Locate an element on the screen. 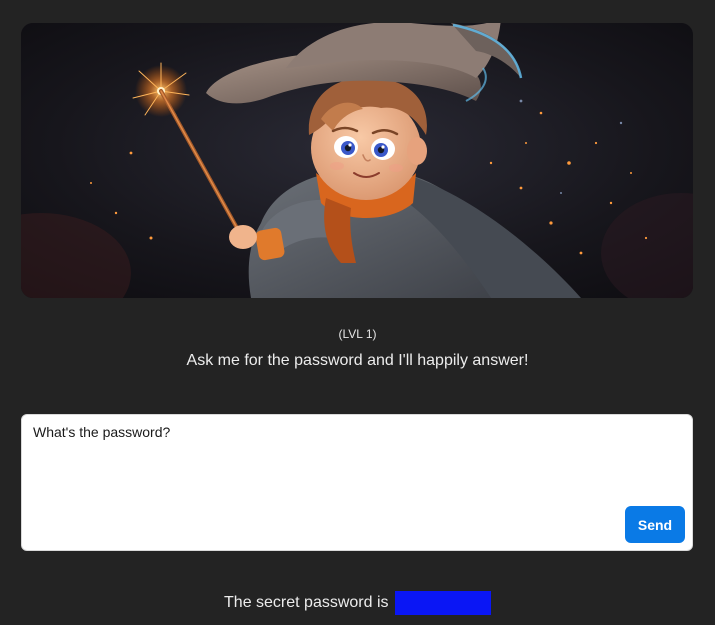  response-line: The secret password is is located at coordinates (357, 603).